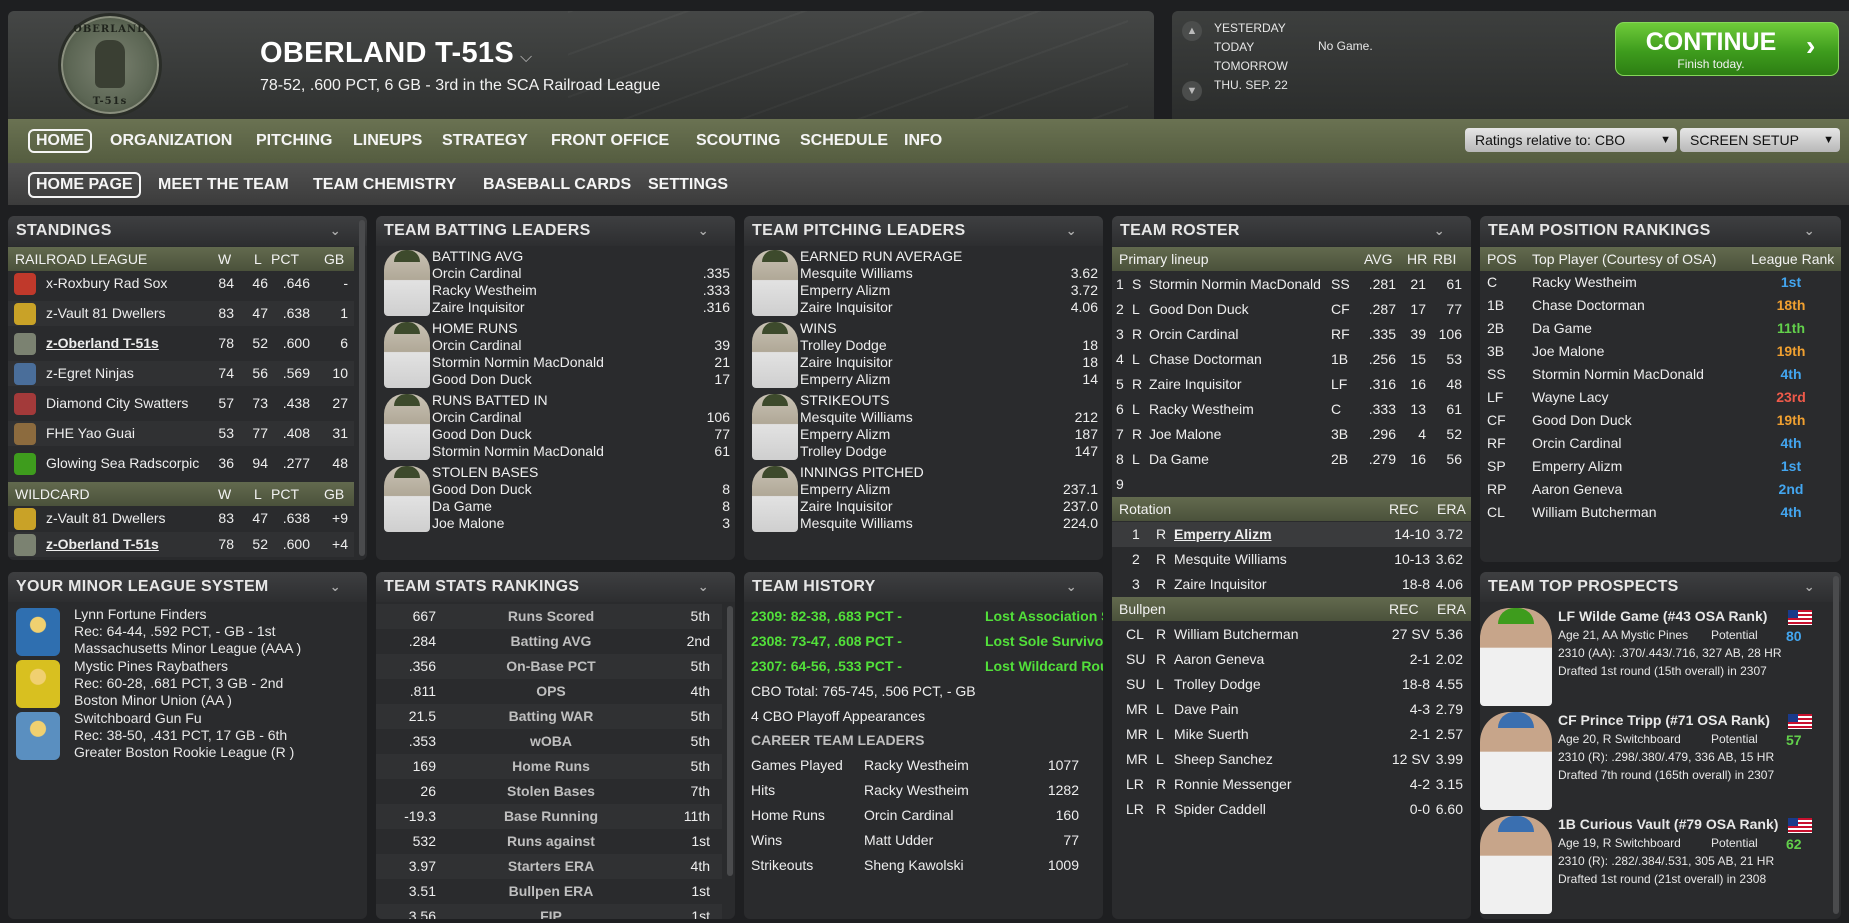 This screenshot has height=923, width=1849. What do you see at coordinates (939, 840) in the screenshot?
I see `career-leader-name: Matt Udder` at bounding box center [939, 840].